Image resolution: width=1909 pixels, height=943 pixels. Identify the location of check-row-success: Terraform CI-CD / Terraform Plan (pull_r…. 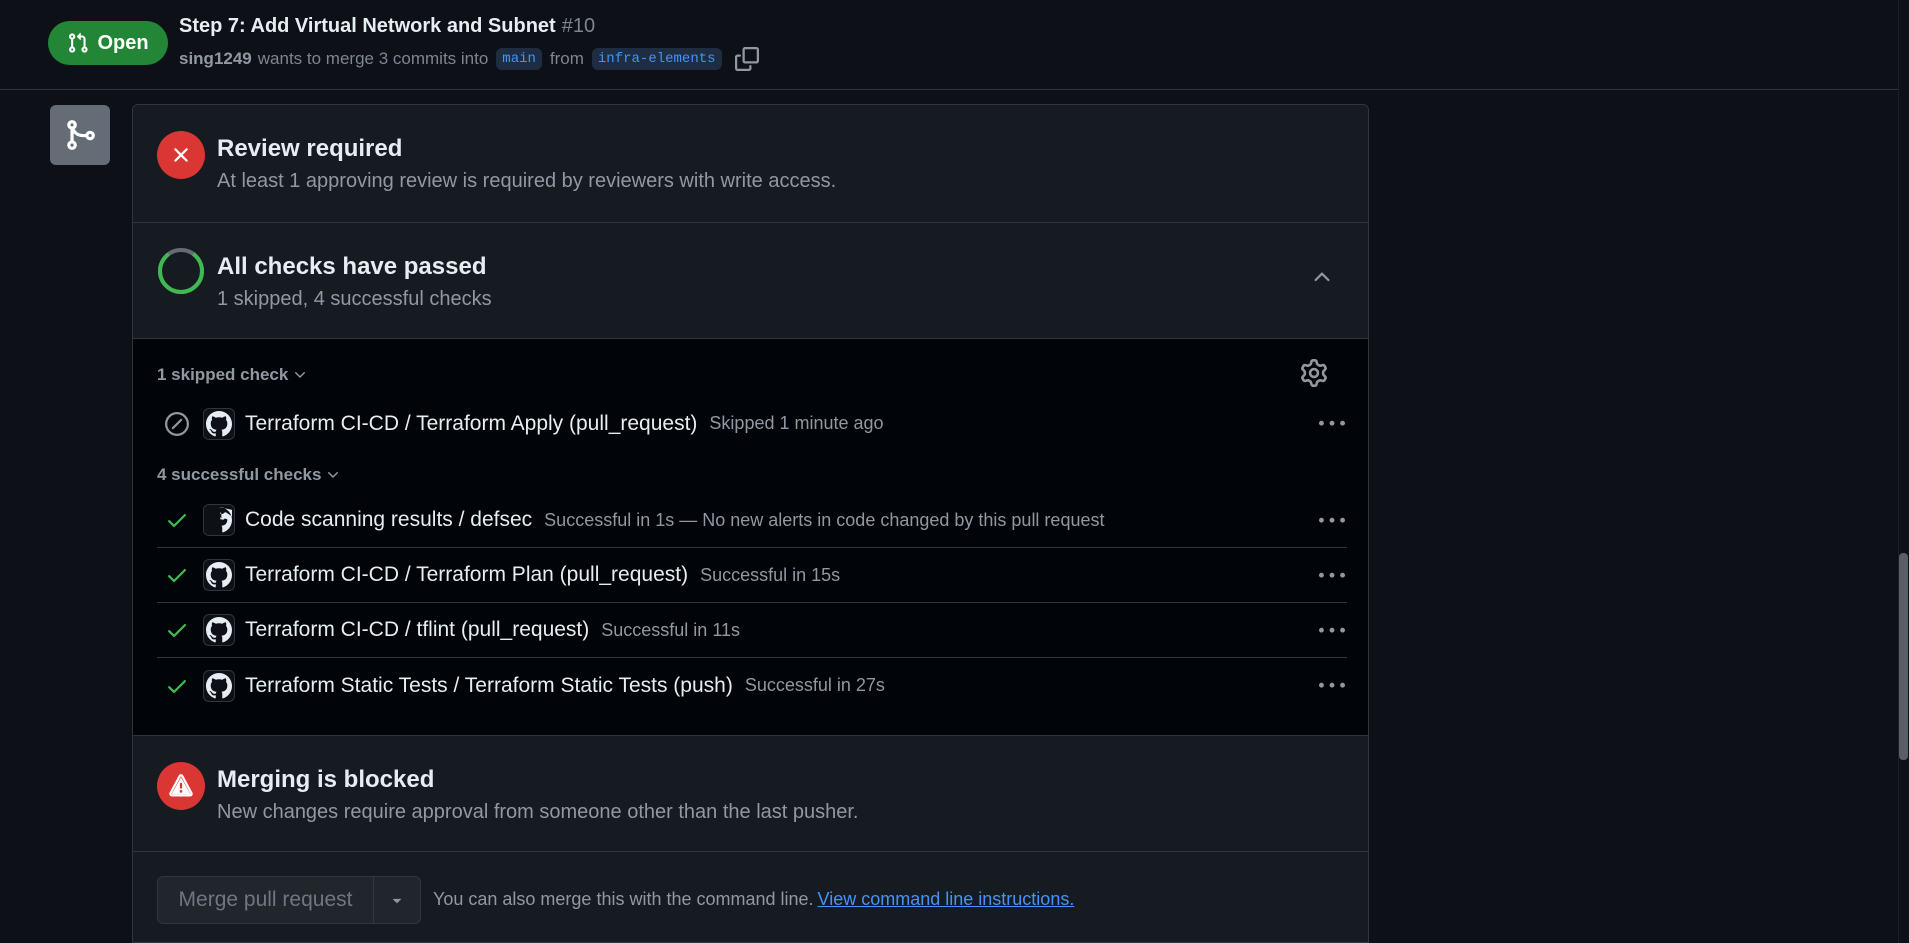
(752, 575).